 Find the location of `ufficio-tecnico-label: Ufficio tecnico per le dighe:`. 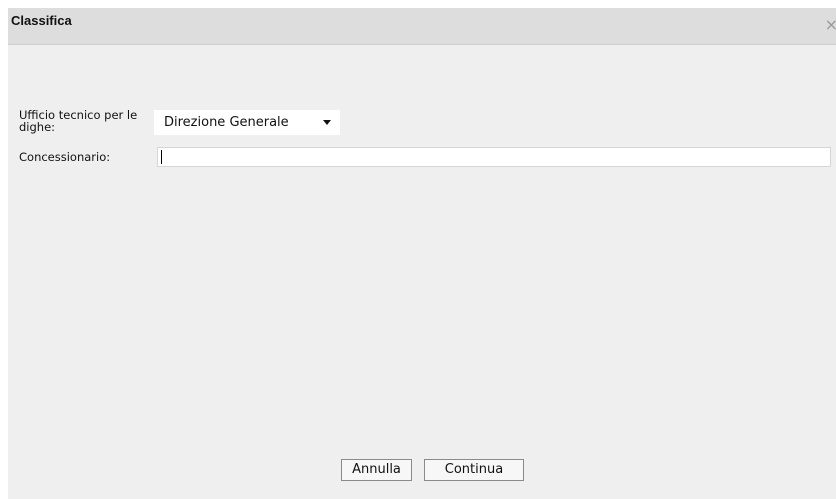

ufficio-tecnico-label: Ufficio tecnico per le dighe: is located at coordinates (78, 121).